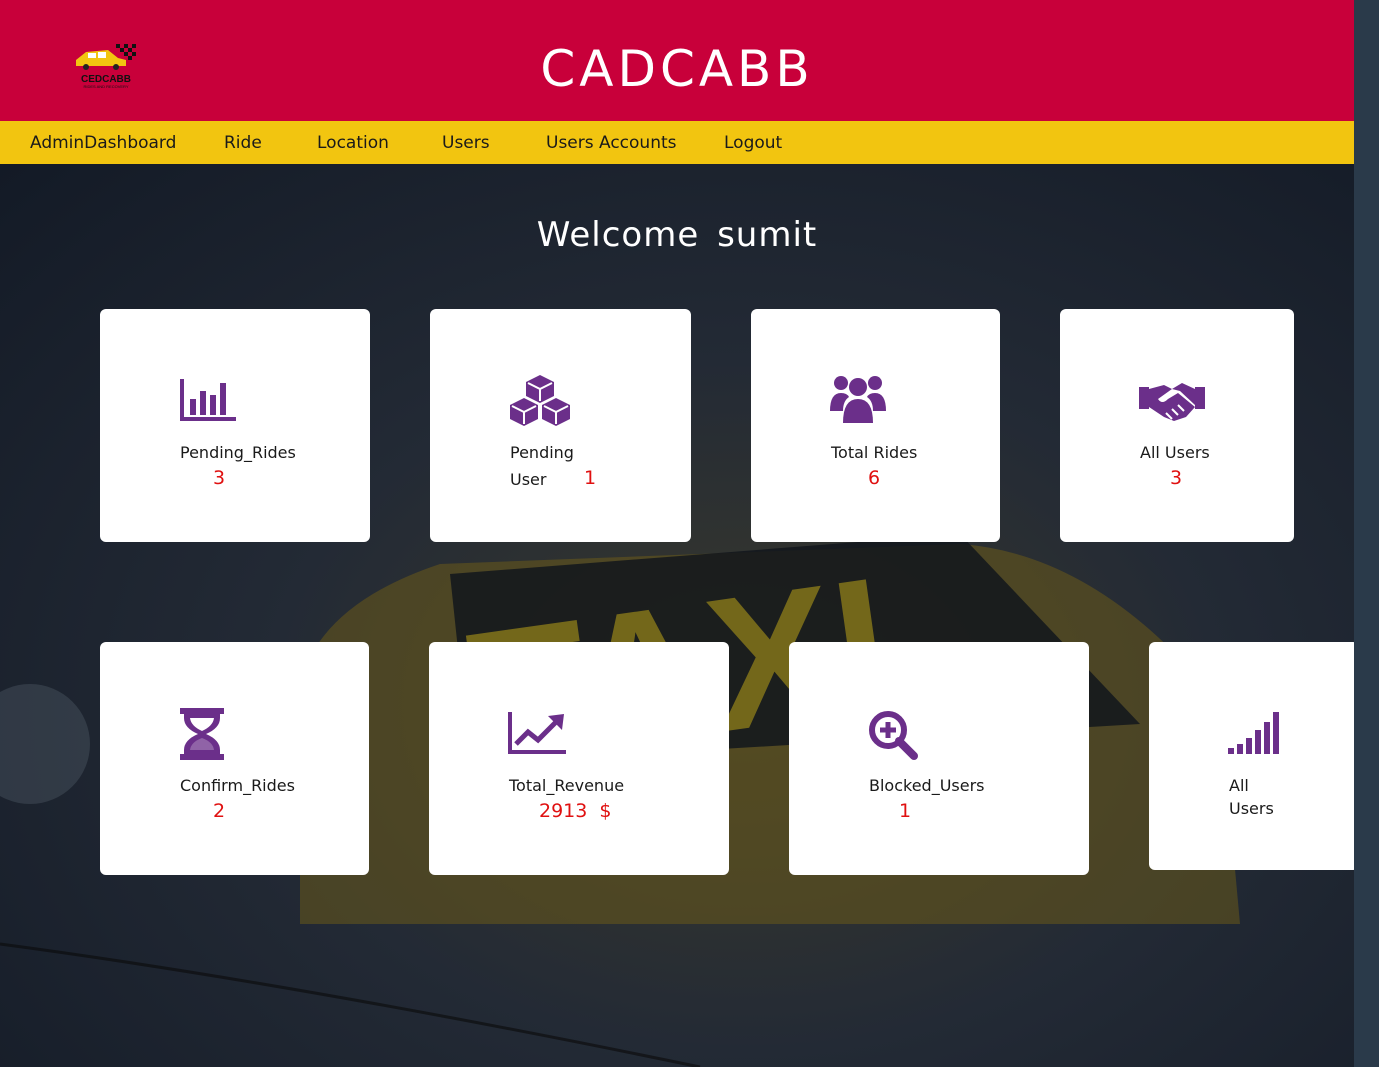 The width and height of the screenshot is (1379, 1067). I want to click on nav-item-location: Location, so click(353, 143).